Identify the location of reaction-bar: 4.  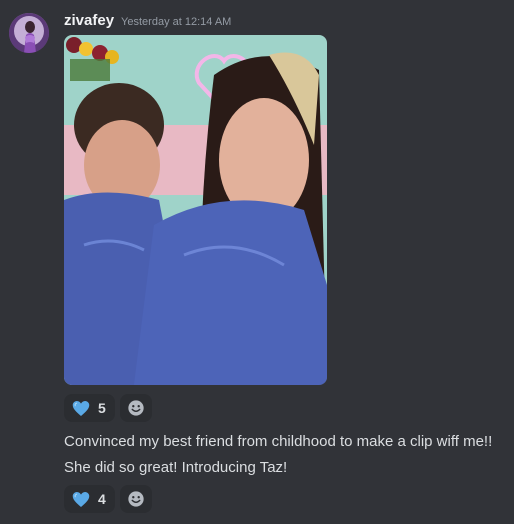
(108, 499).